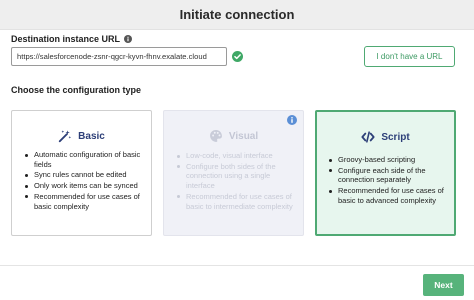 This screenshot has width=474, height=300. I want to click on basic-card-title: Basic, so click(91, 136).